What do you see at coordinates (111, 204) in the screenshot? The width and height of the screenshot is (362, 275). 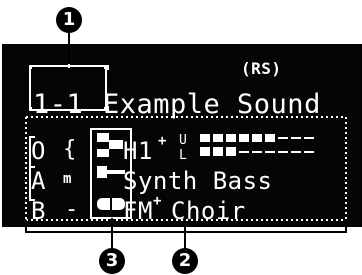 I see `full-key-icon` at bounding box center [111, 204].